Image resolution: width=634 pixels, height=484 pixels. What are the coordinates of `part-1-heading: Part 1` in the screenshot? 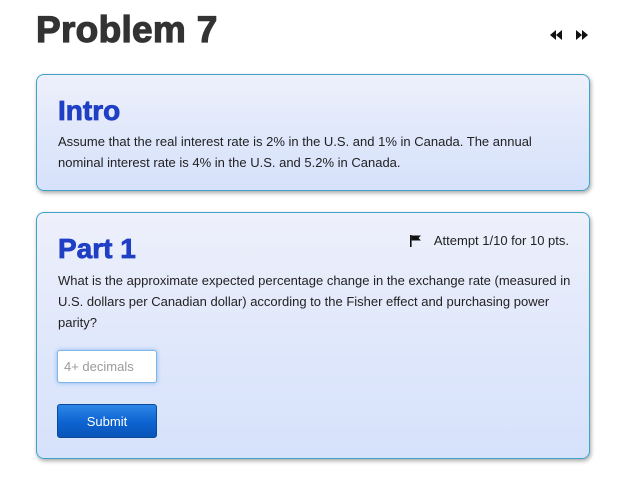 It's located at (97, 249).